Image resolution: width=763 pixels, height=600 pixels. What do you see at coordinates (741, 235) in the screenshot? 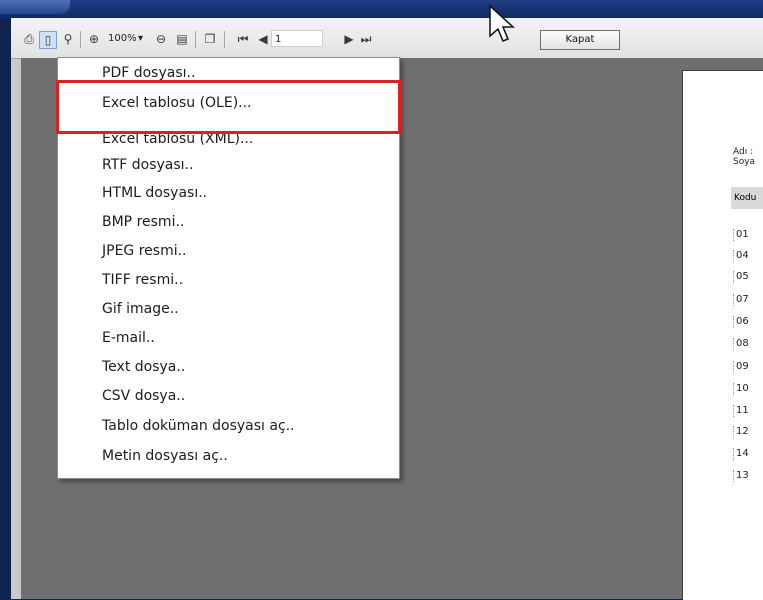
I see `report-code: 01` at bounding box center [741, 235].